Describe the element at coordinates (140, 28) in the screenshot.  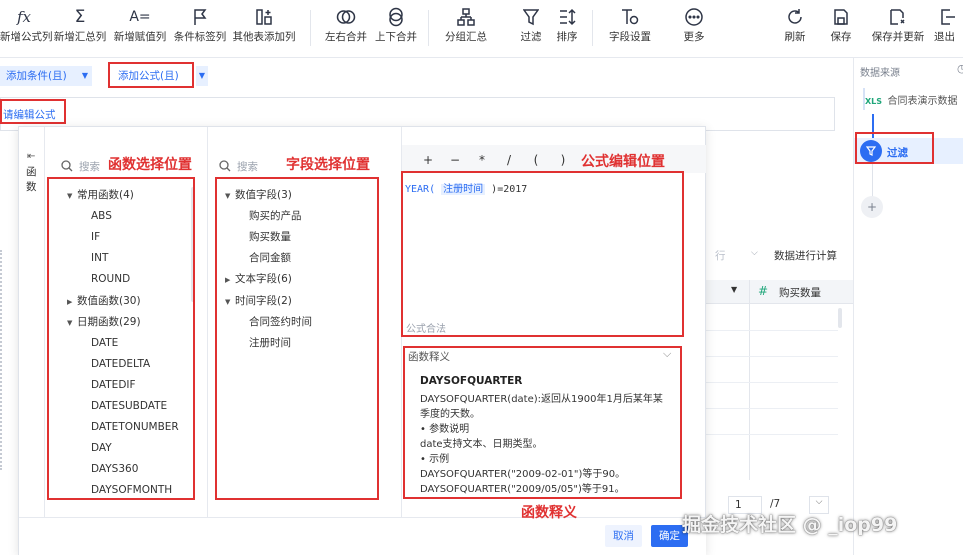
I see `add-assign-column-button: A= 新增赋值列` at that location.